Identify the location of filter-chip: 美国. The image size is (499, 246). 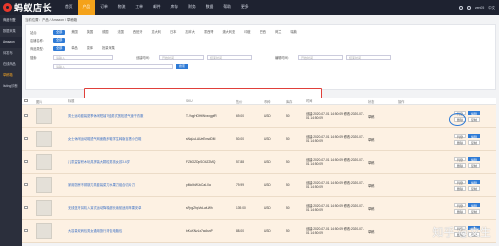
(74, 32).